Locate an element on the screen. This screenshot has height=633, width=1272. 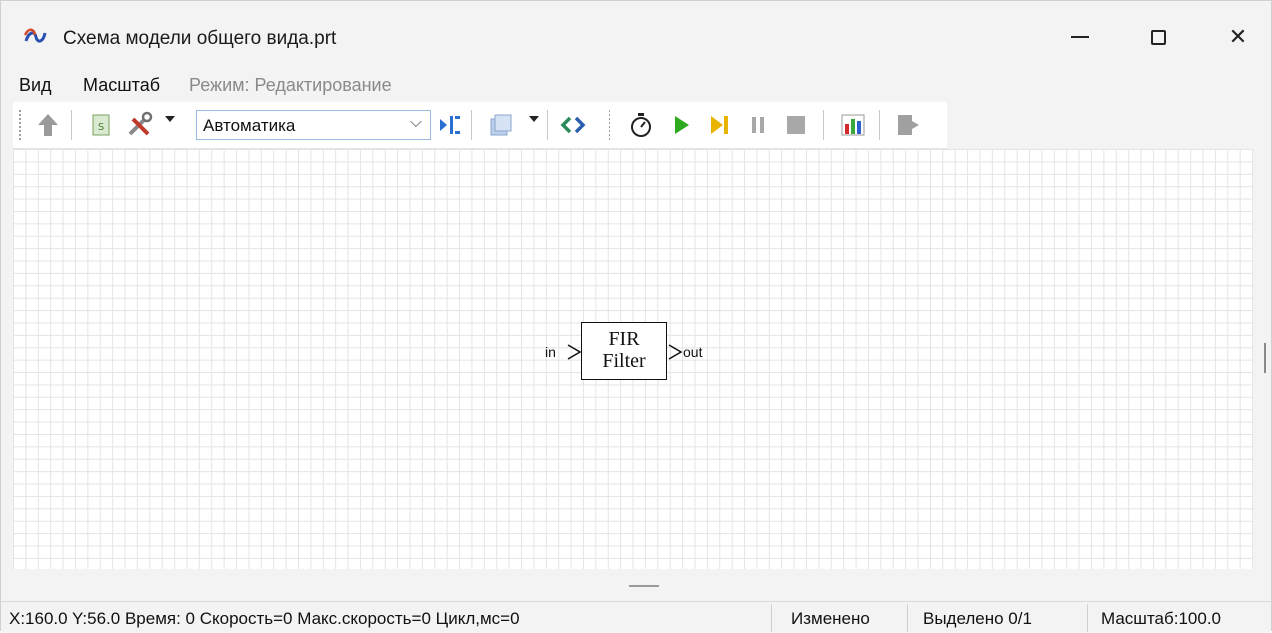
maximize-icon is located at coordinates (1158, 37).